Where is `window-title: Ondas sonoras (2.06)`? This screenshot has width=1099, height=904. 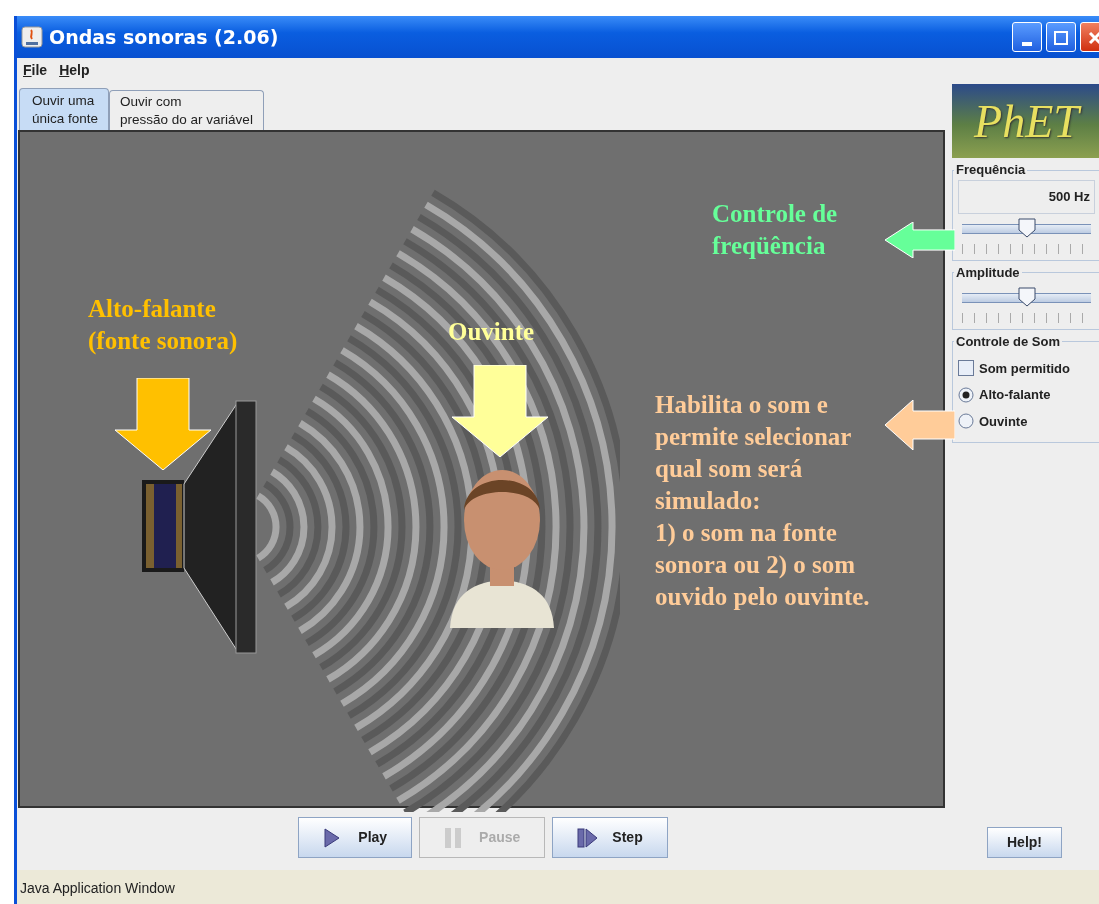
window-title: Ondas sonoras (2.06) is located at coordinates (164, 37).